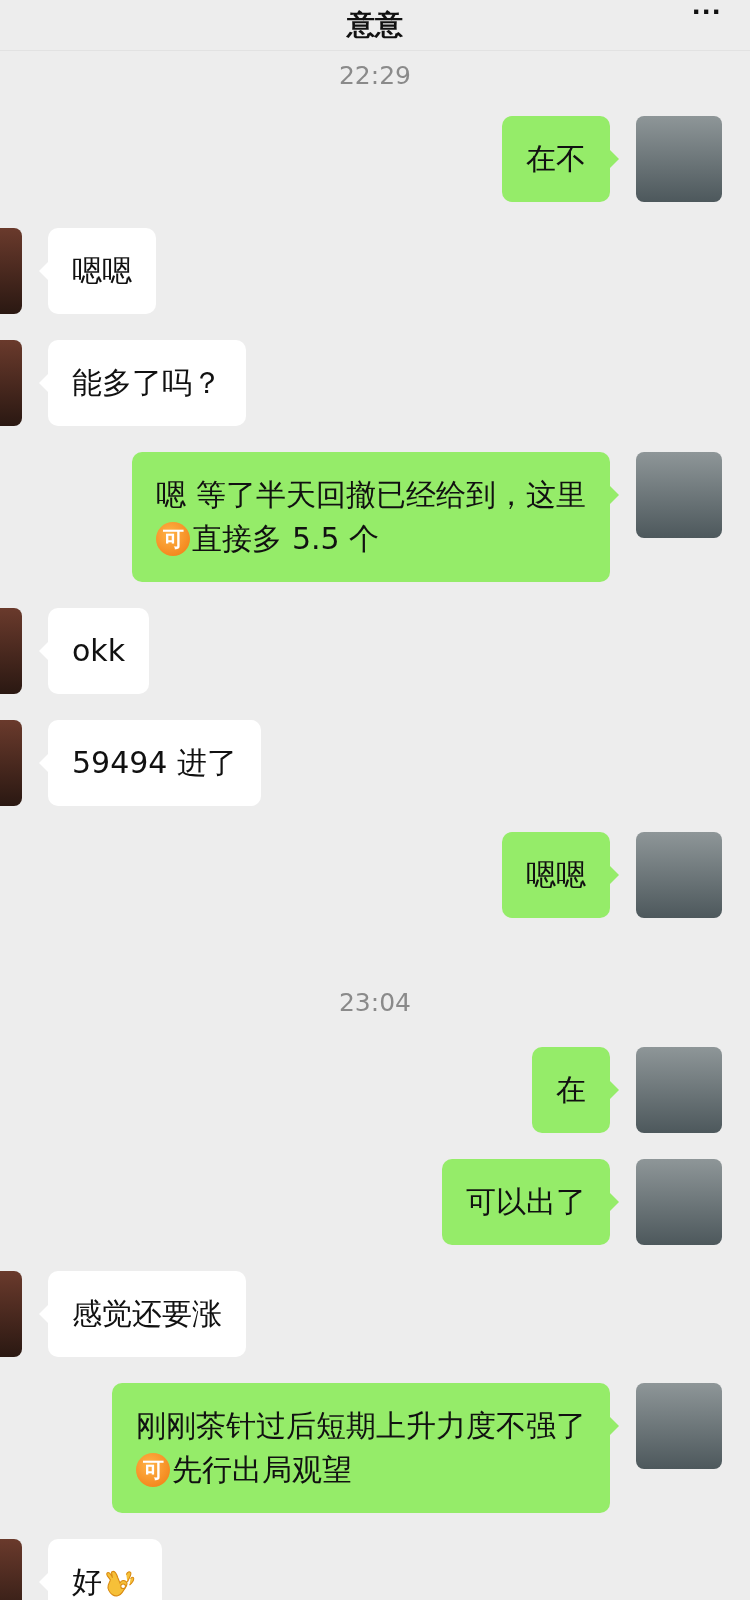 The width and height of the screenshot is (750, 1600). Describe the element at coordinates (526, 1202) in the screenshot. I see `message-text: 可以出了` at that location.